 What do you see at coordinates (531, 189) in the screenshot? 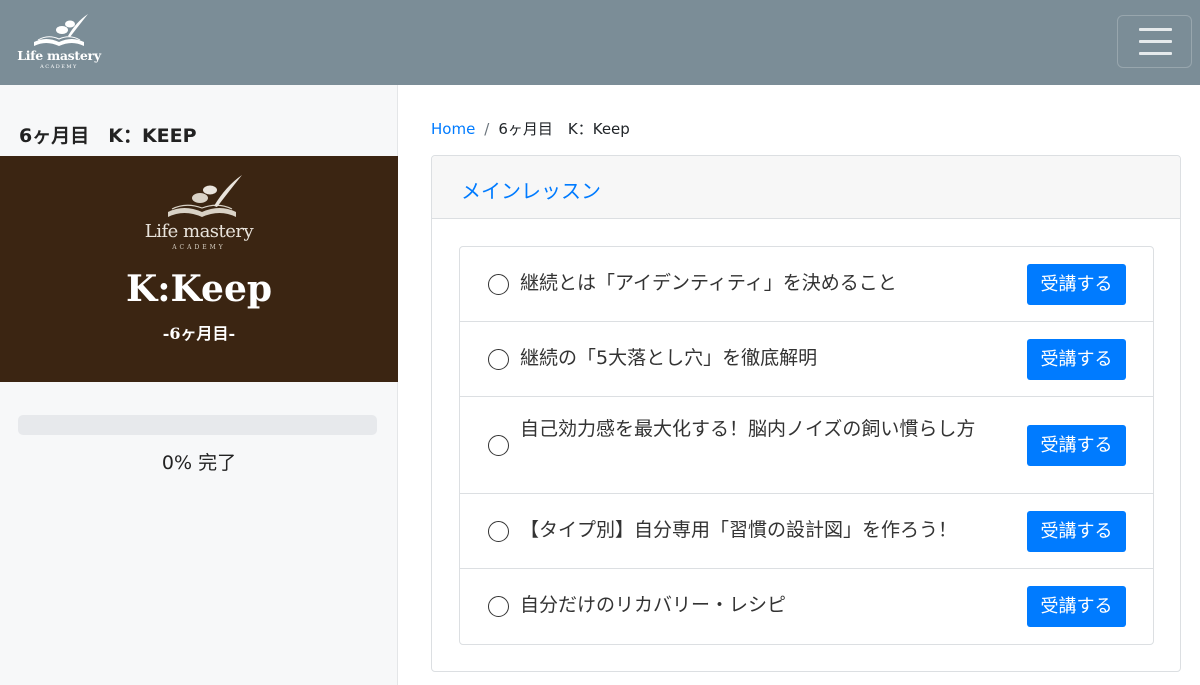
I see `card-header-title: メインレッスン` at bounding box center [531, 189].